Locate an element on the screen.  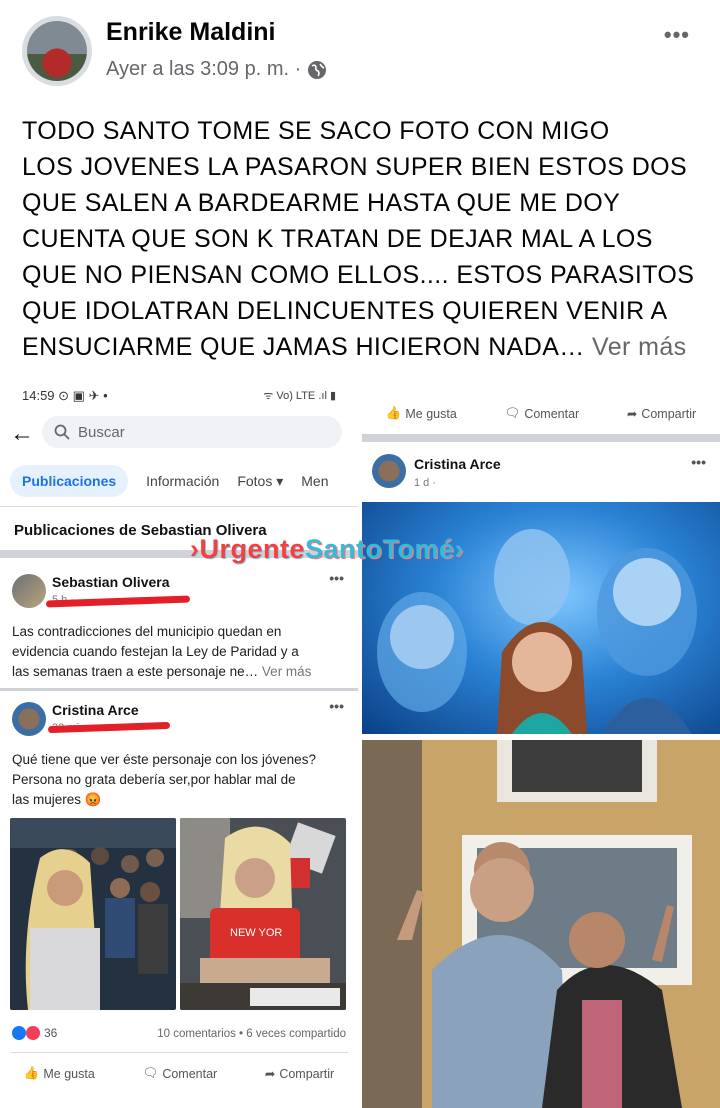
tab-publicaciones: Publicaciones is located at coordinates (69, 481).